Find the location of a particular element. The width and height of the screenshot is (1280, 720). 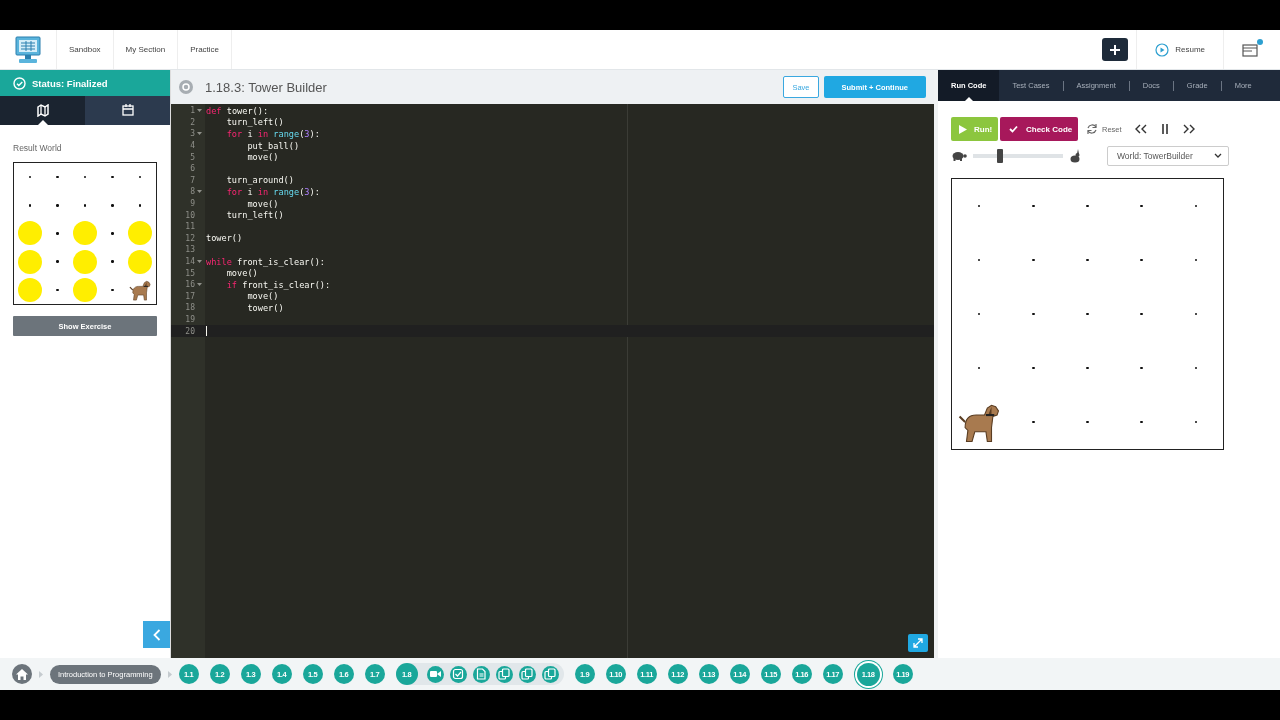

line-number: 16 is located at coordinates (190, 285).